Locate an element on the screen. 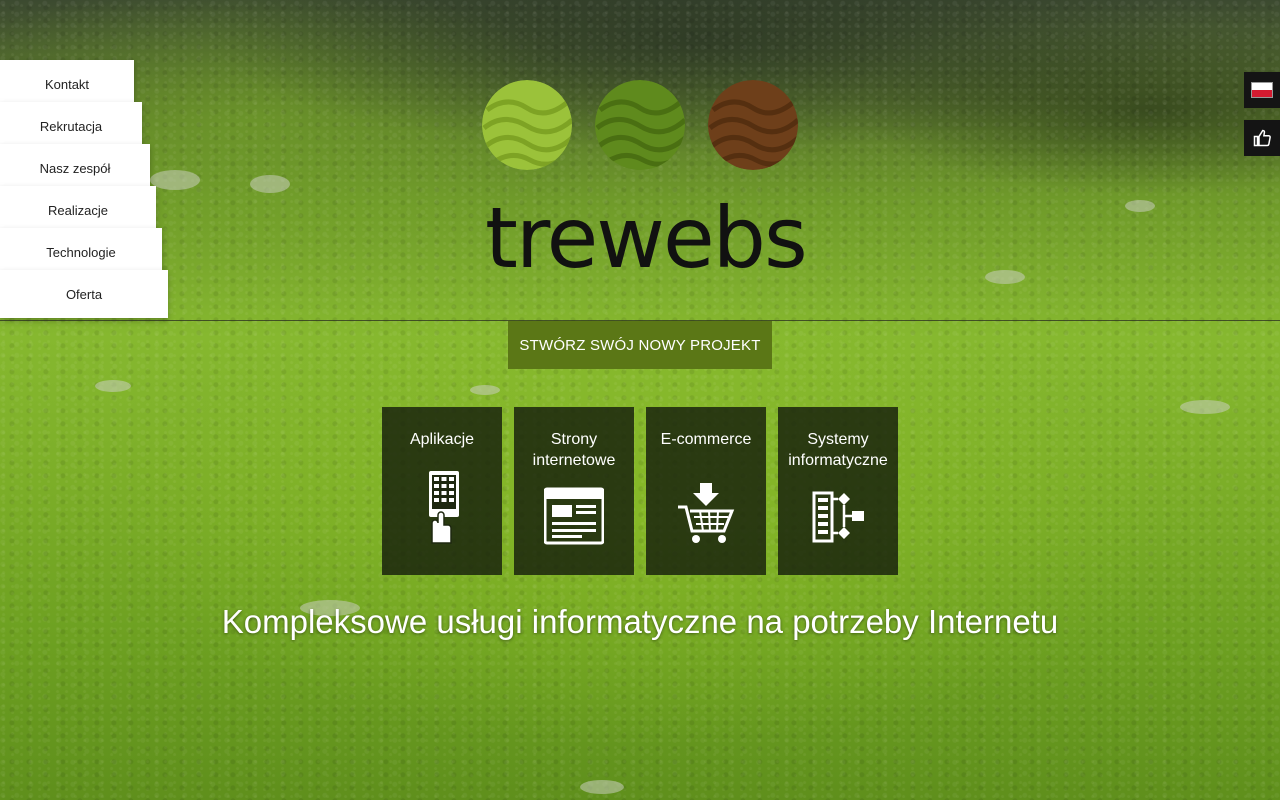 This screenshot has width=1280, height=800. service-tile-label: Strony internetowe is located at coordinates (574, 450).